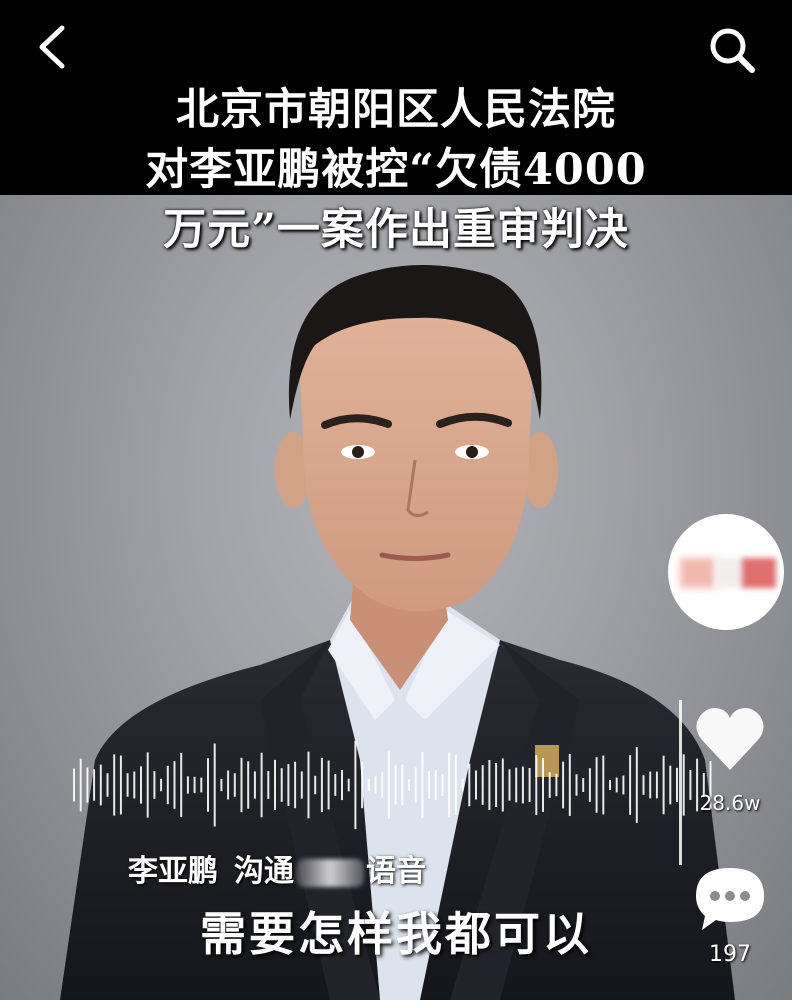 The image size is (792, 1000). Describe the element at coordinates (730, 803) in the screenshot. I see `like-count: 28.6w` at that location.